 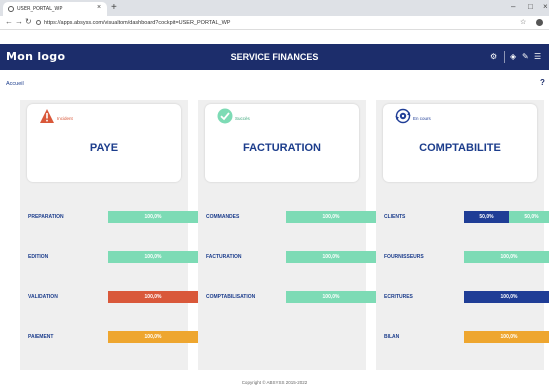 I want to click on progress-row-label: PREPARATION, so click(x=46, y=217).